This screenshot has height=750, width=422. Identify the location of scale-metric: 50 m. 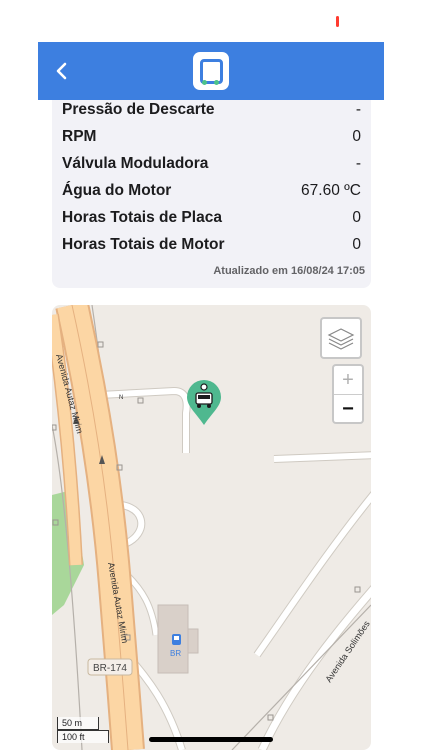
(78, 723).